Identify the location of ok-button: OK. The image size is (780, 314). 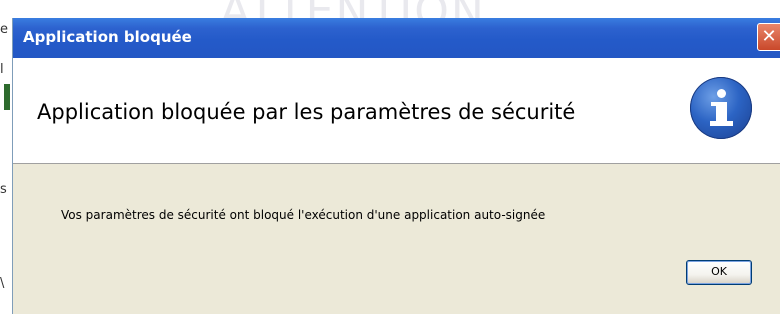
(719, 272).